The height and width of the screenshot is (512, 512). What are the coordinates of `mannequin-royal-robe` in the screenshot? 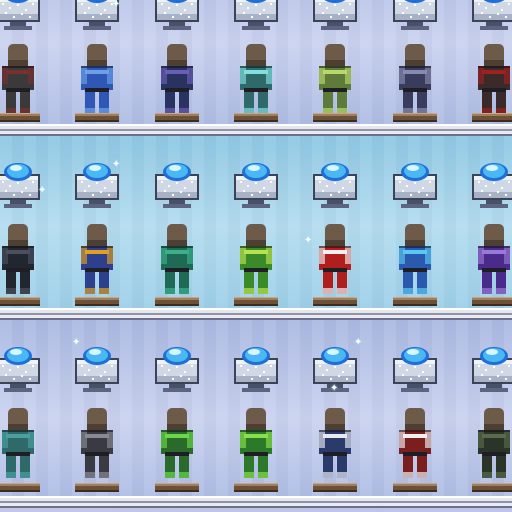 It's located at (335, 259).